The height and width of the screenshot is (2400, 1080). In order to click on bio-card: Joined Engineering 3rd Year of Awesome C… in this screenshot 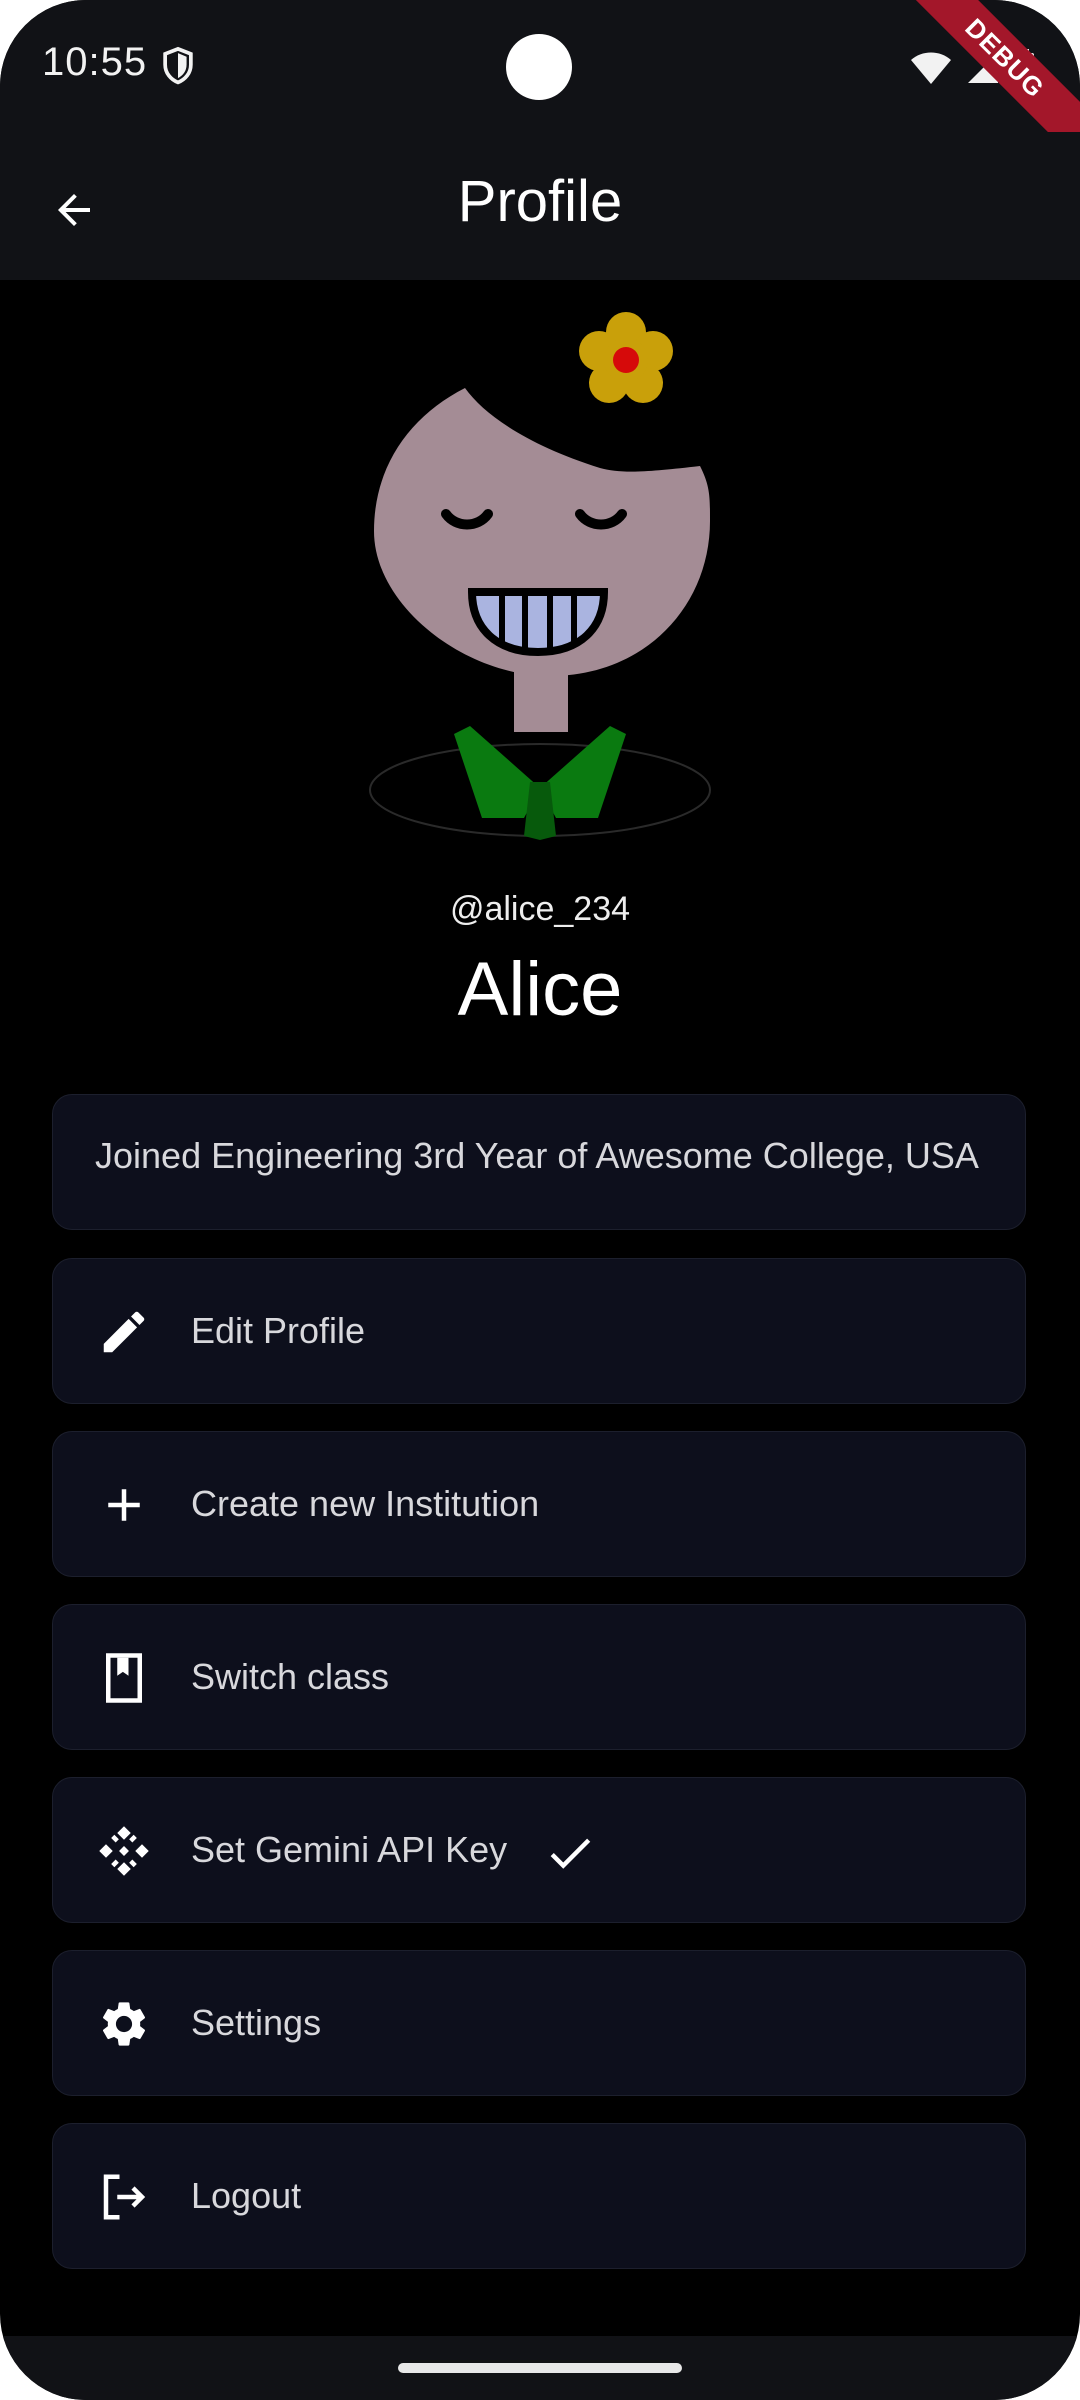, I will do `click(539, 1162)`.